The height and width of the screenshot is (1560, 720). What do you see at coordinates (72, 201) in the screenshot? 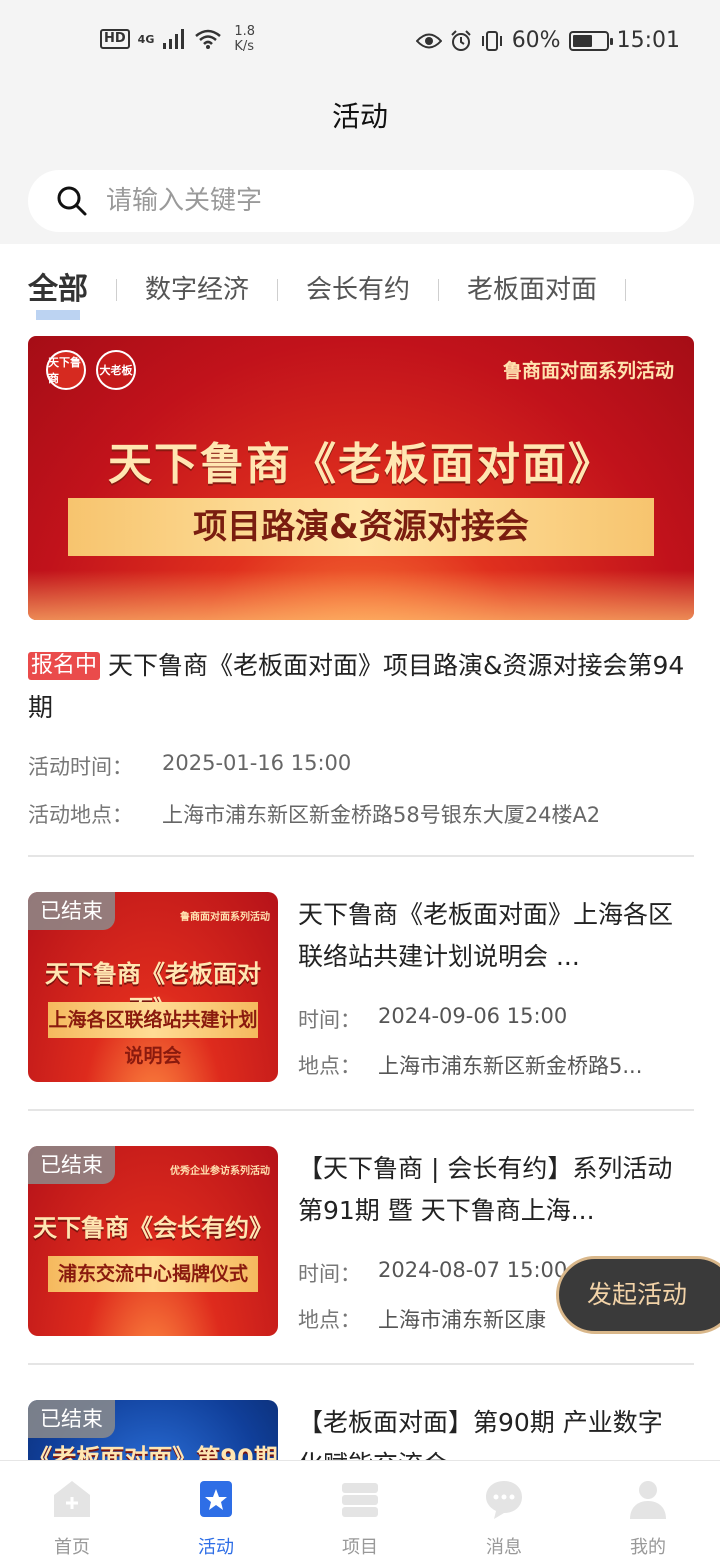
I see `search-icon` at bounding box center [72, 201].